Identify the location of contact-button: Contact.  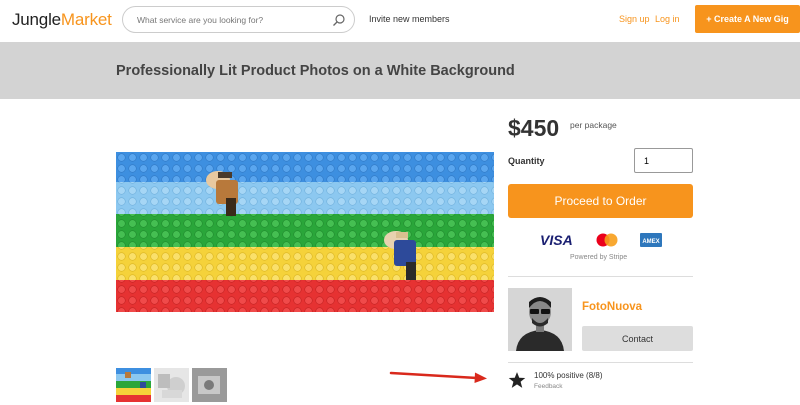
(637, 338).